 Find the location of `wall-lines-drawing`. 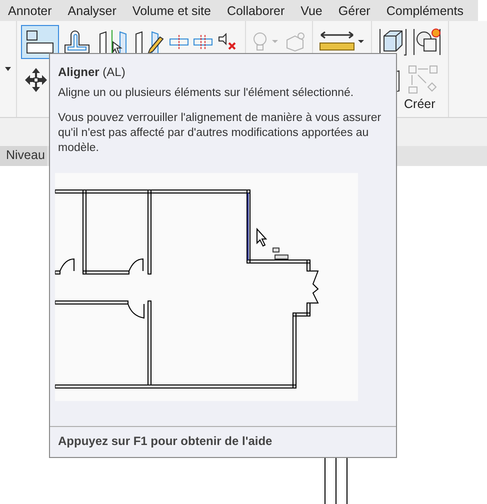

wall-lines-drawing is located at coordinates (336, 481).